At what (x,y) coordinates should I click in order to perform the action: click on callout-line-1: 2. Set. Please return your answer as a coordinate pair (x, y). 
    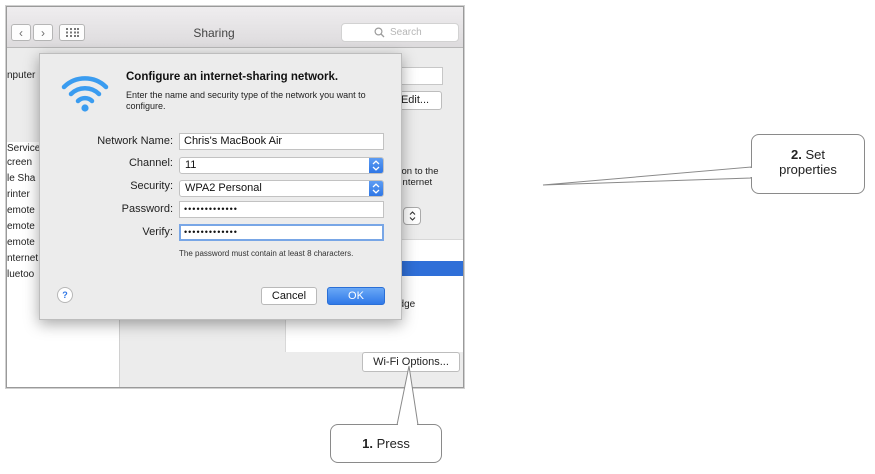
    Looking at the image, I should click on (808, 154).